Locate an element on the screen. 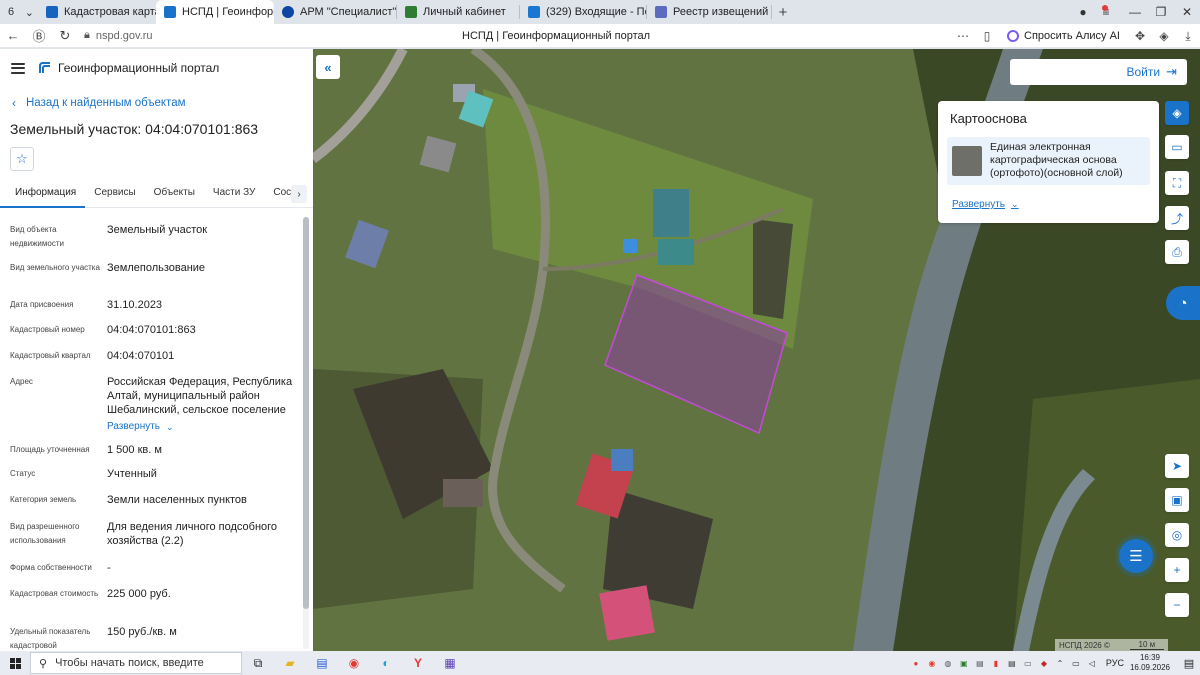 The image size is (1200, 675). target-icon: ◎ is located at coordinates (1177, 535).